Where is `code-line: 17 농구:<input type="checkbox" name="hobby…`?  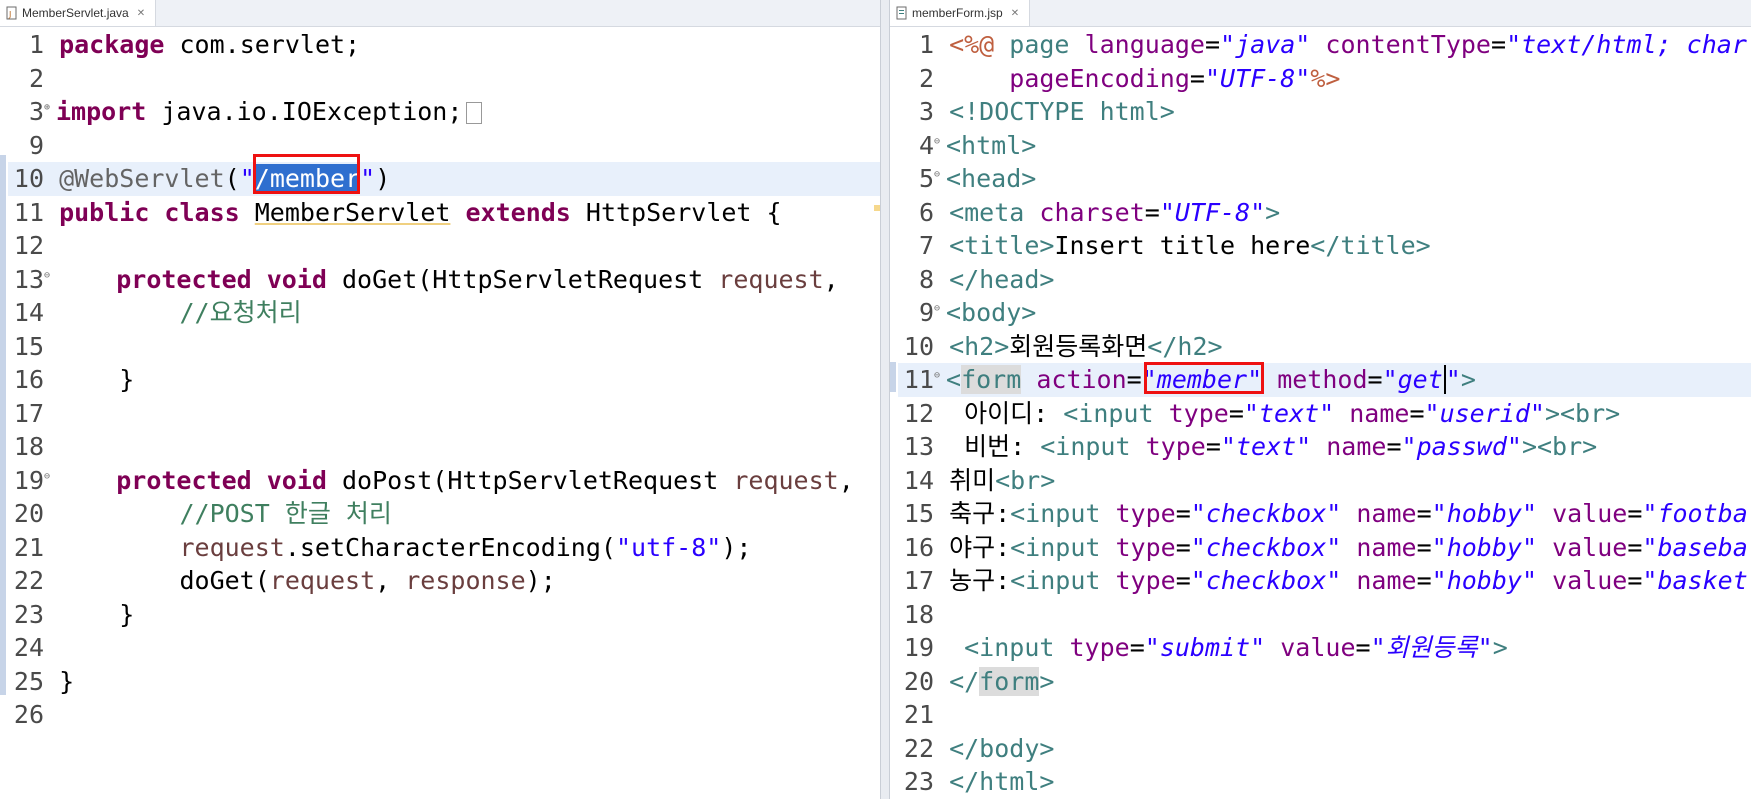 code-line: 17 농구:<input type="checkbox" name="hobby… is located at coordinates (1325, 580).